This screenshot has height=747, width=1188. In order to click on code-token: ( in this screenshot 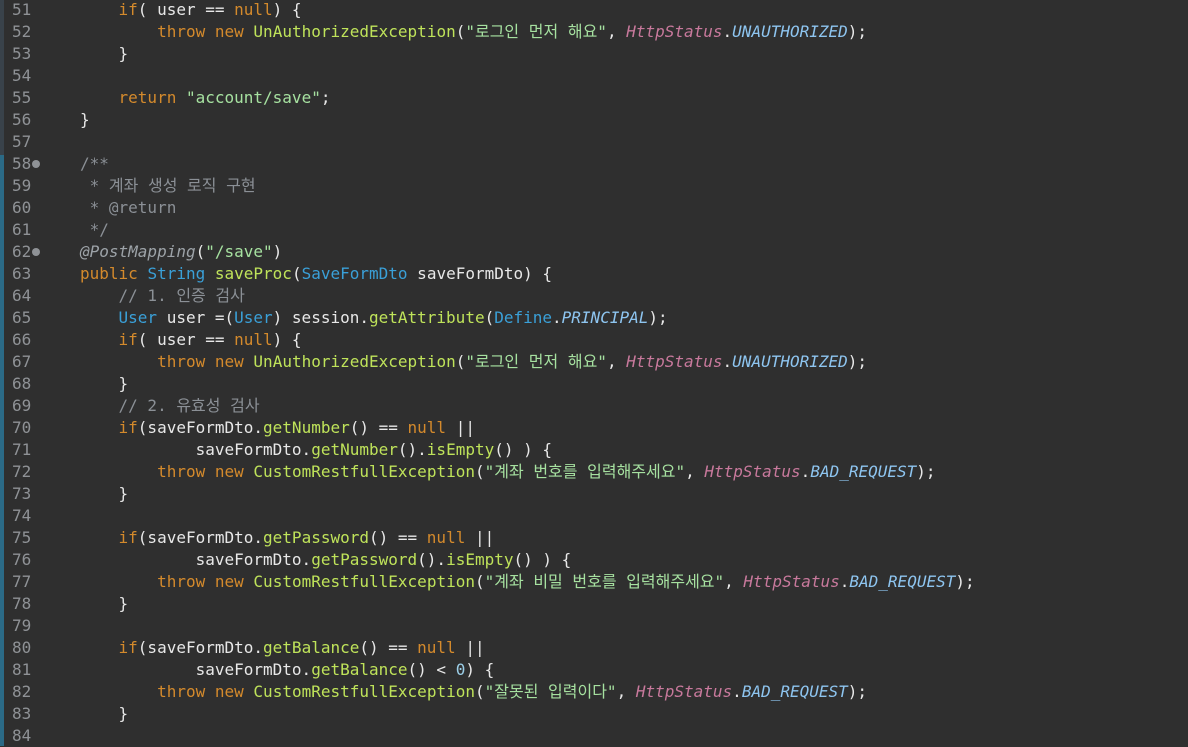, I will do `click(460, 31)`.